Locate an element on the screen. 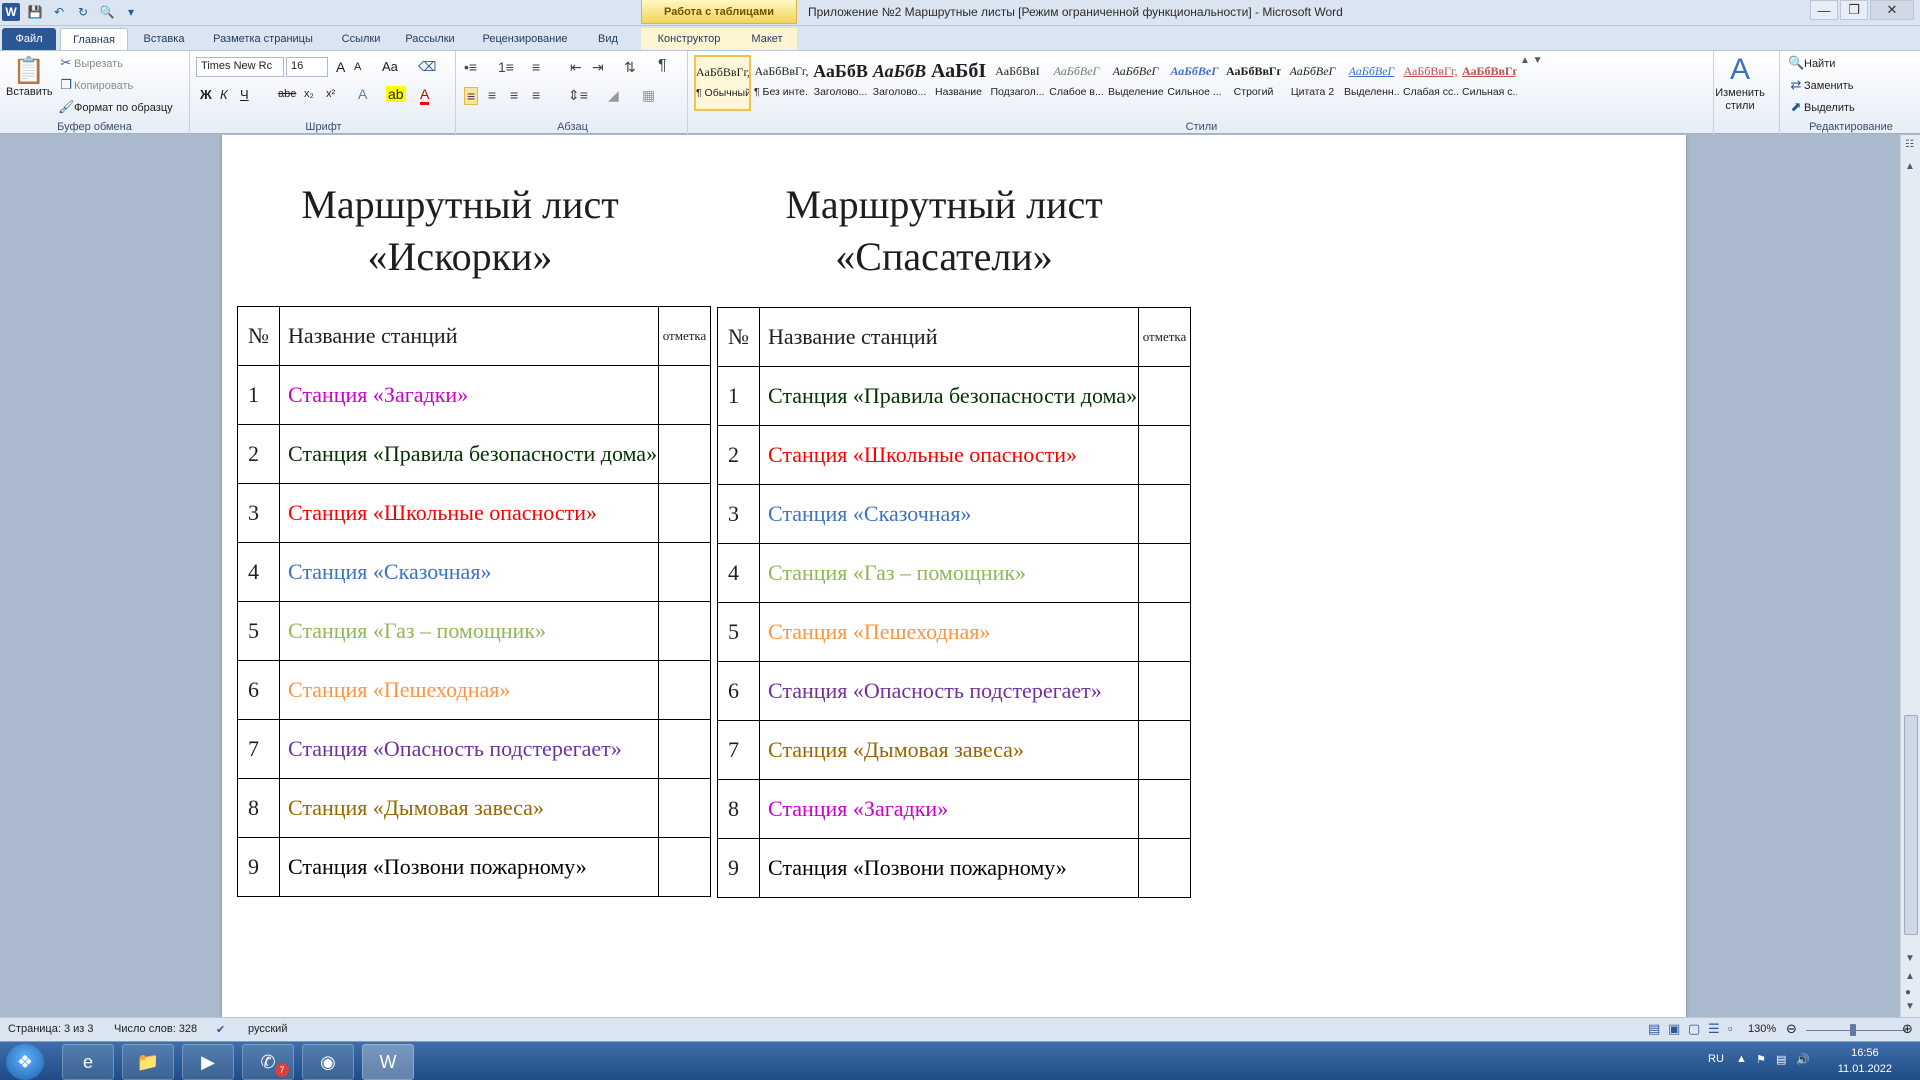  header-mark: отметка is located at coordinates (1164, 337).